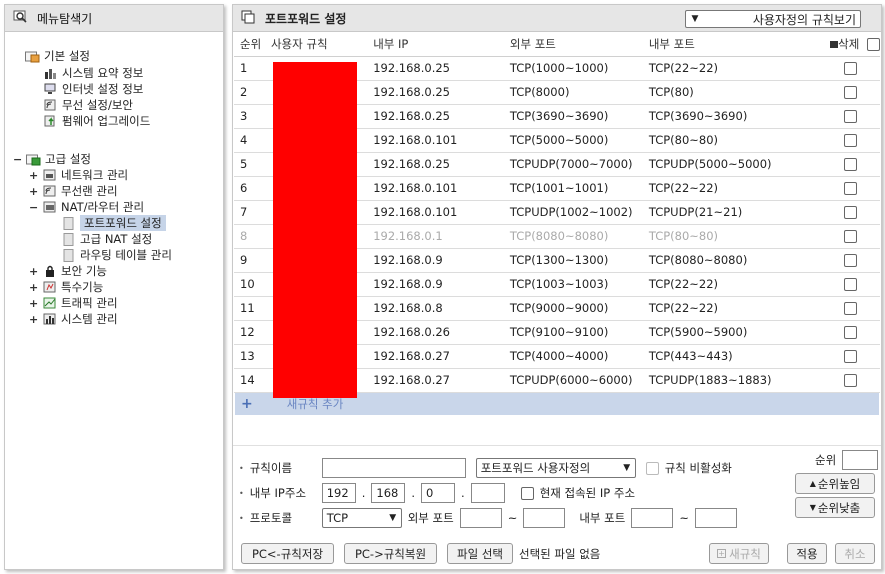 Image resolution: width=885 pixels, height=574 pixels. What do you see at coordinates (834, 44) in the screenshot?
I see `minus-icon` at bounding box center [834, 44].